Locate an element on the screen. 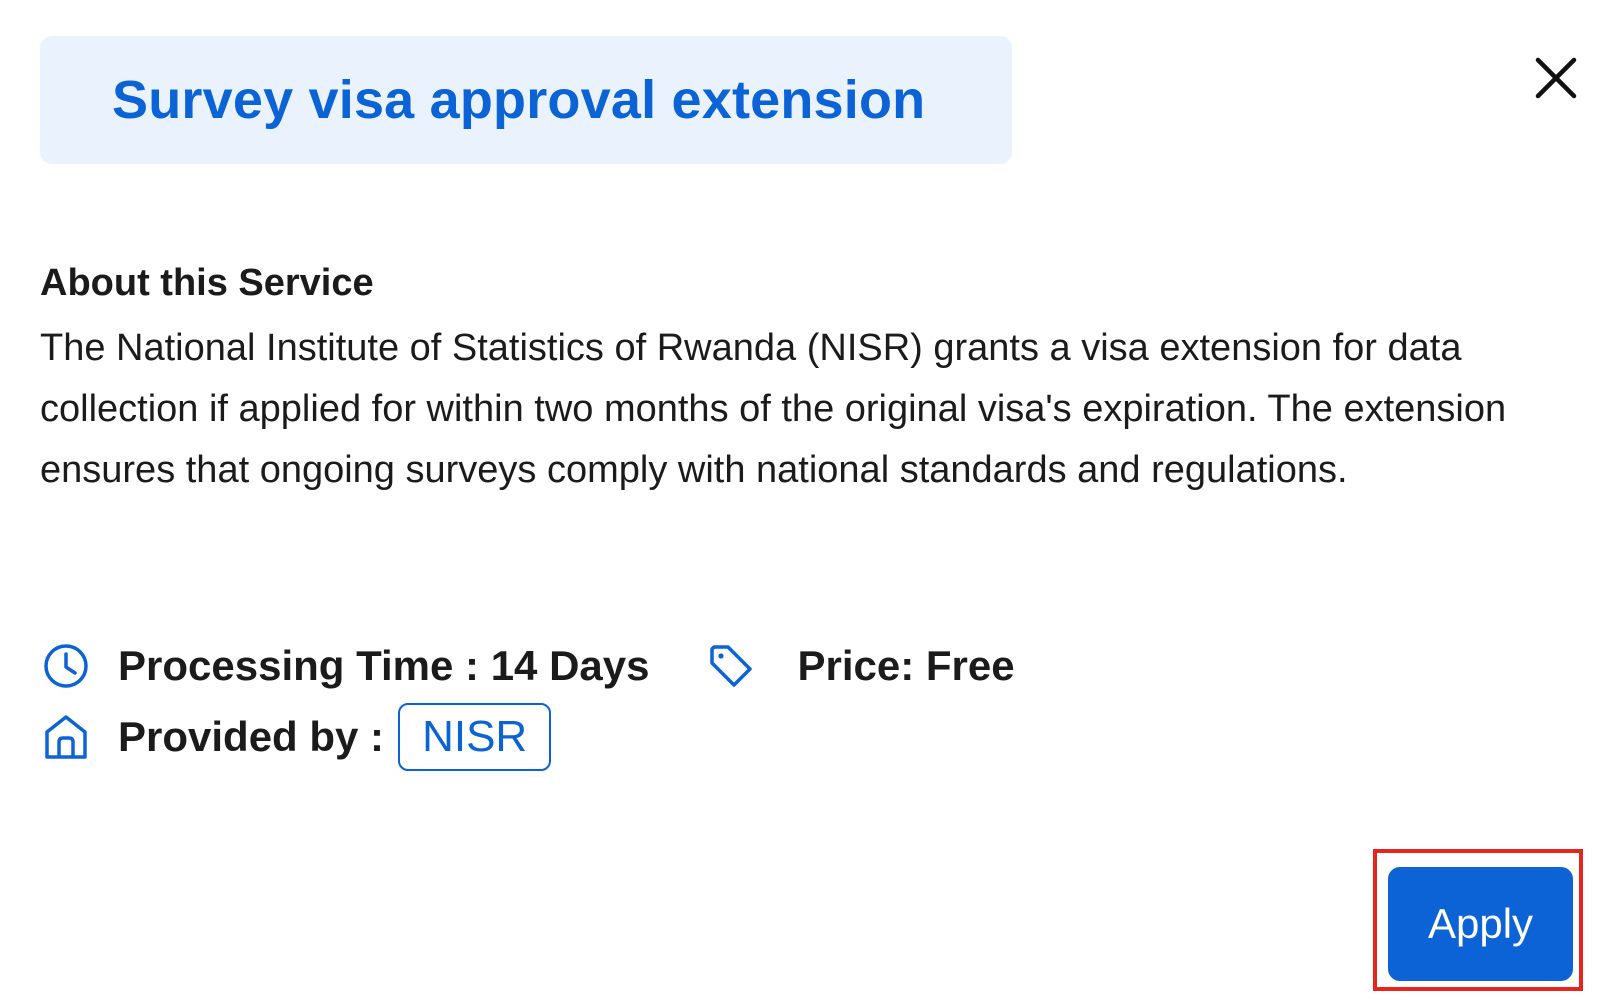 The image size is (1600, 1004). dialog-title: Survey visa approval extension is located at coordinates (519, 100).